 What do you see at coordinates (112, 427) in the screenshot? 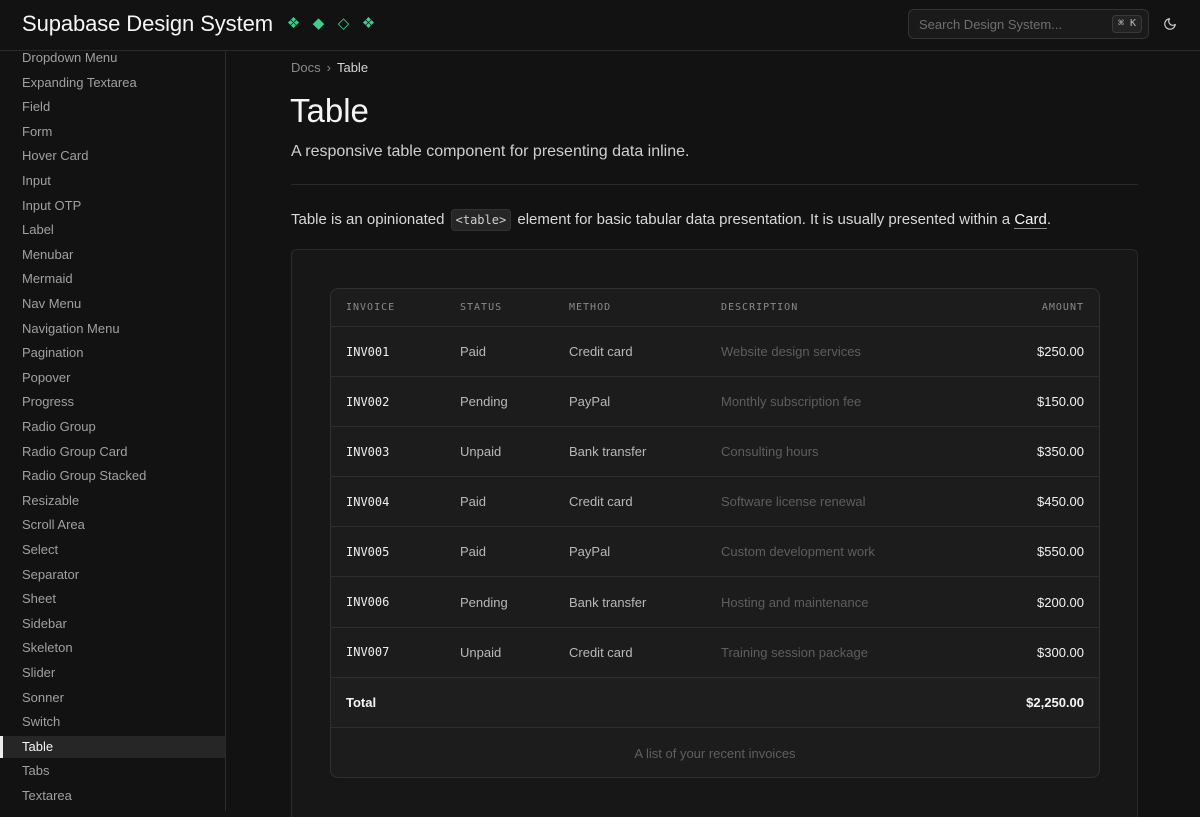
I see `sidebar-item-radio-group: Radio Group` at bounding box center [112, 427].